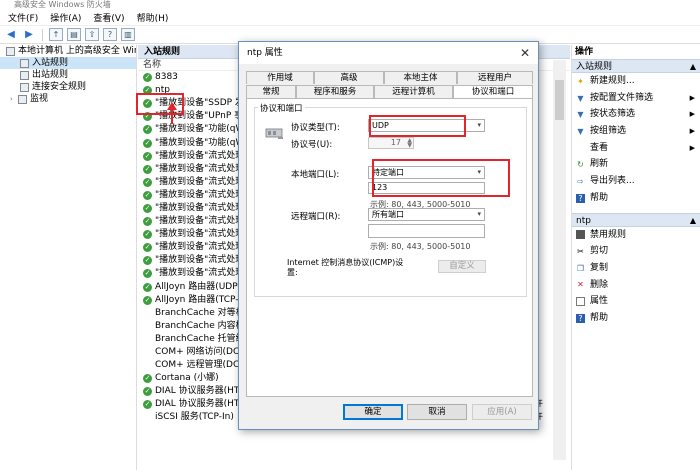 This screenshot has width=700, height=470. What do you see at coordinates (388, 53) in the screenshot?
I see `dialog-title-bar: ntp 属性 ✕` at bounding box center [388, 53].